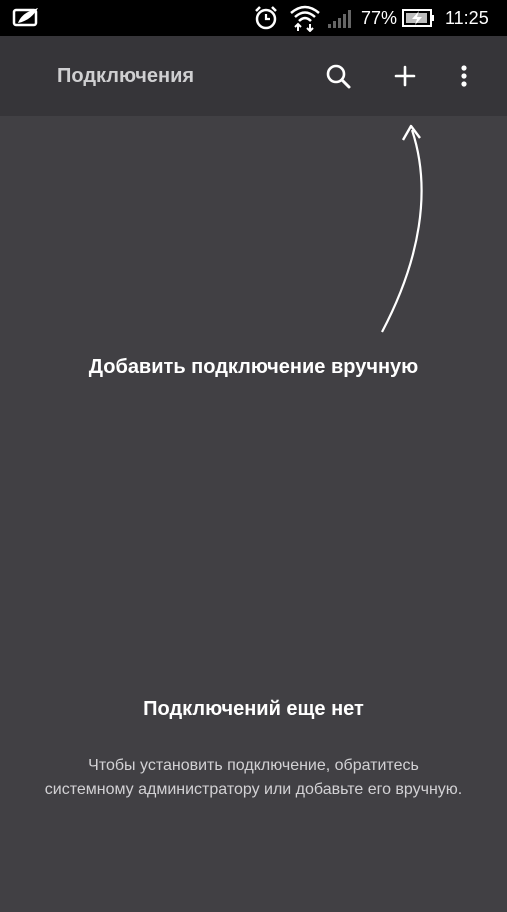 Image resolution: width=507 pixels, height=912 pixels. I want to click on search-button, so click(338, 76).